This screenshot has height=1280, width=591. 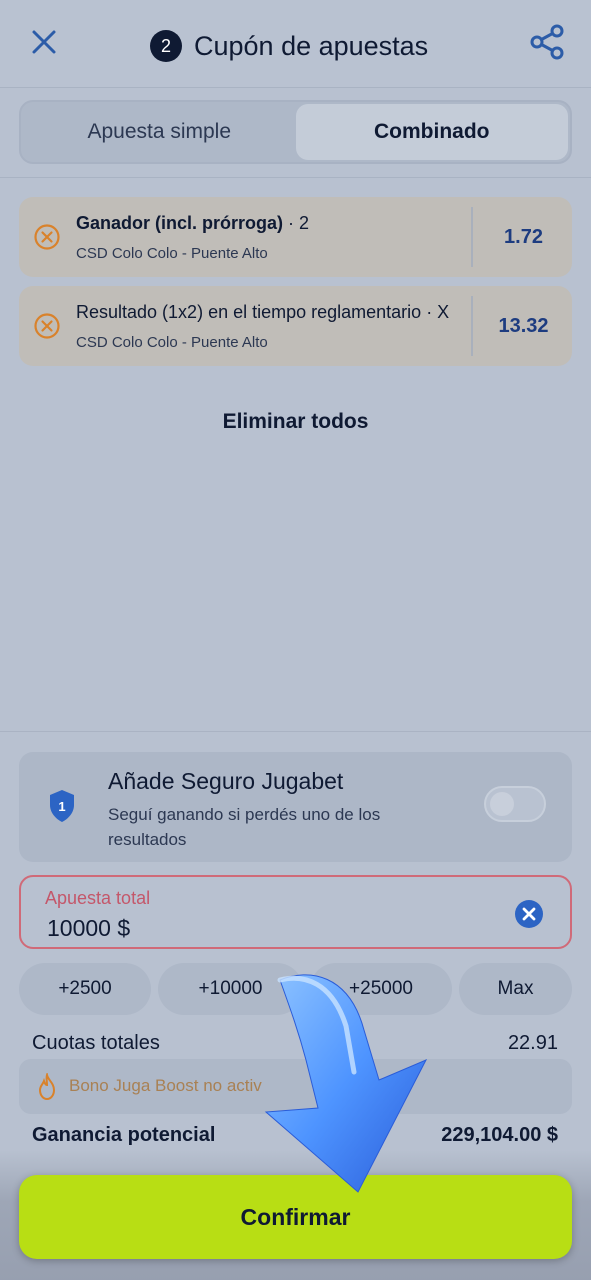 What do you see at coordinates (515, 804) in the screenshot?
I see `insurance-toggle` at bounding box center [515, 804].